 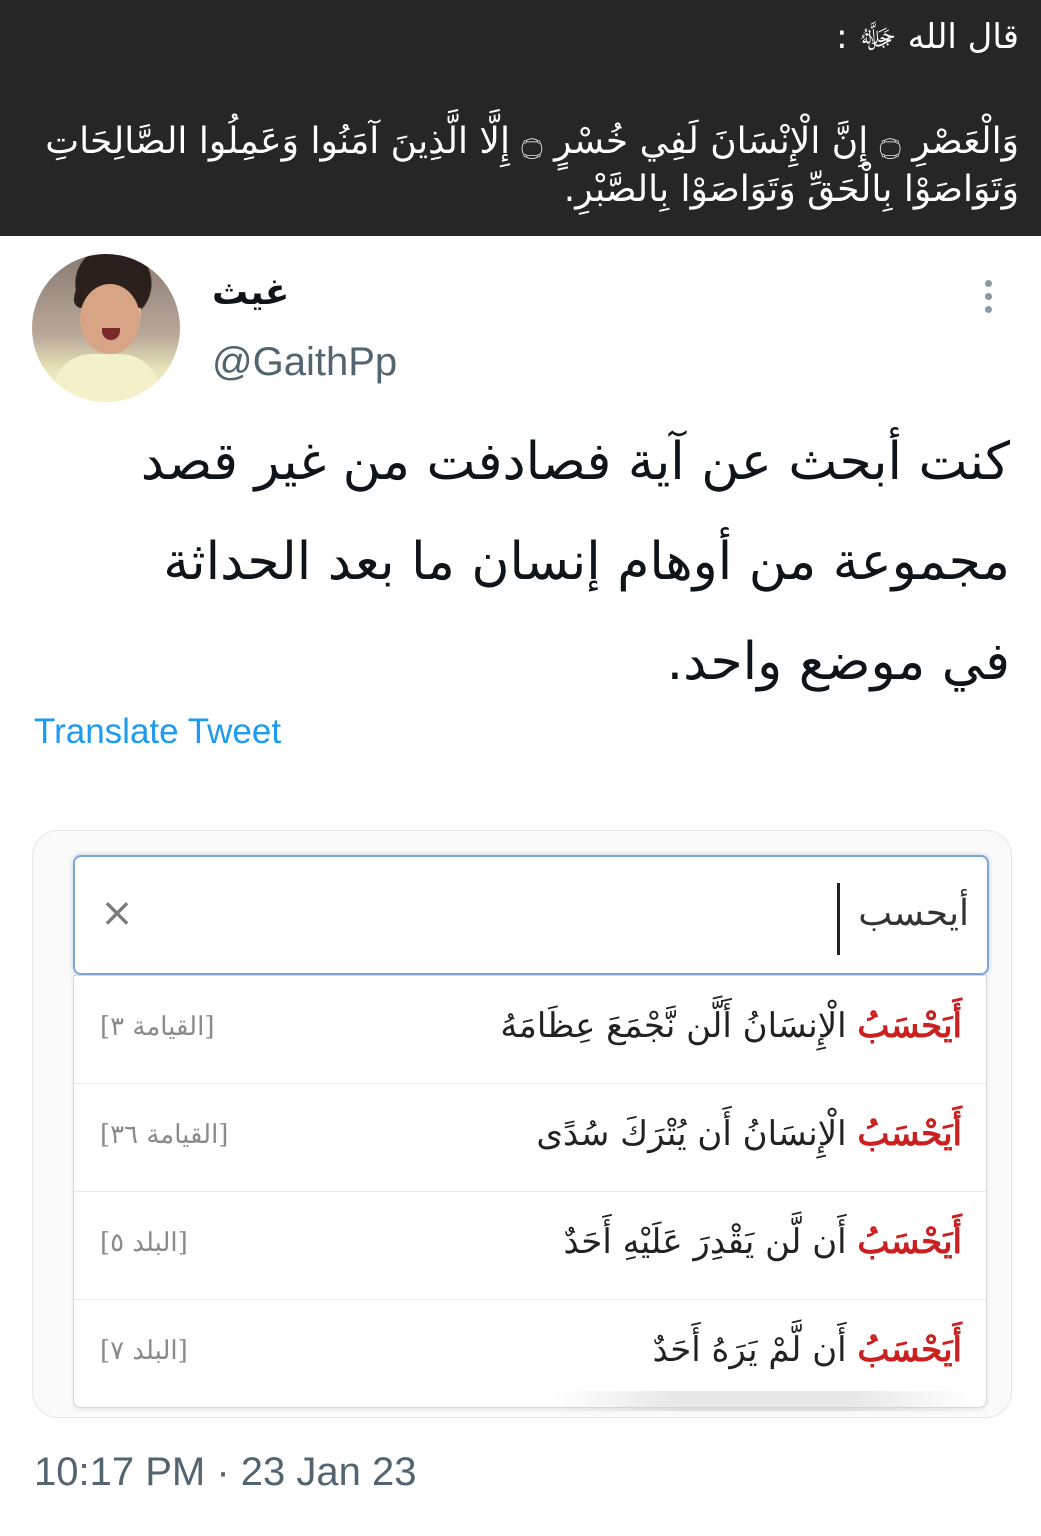 What do you see at coordinates (531, 915) in the screenshot?
I see `search-input: × أيحسب` at bounding box center [531, 915].